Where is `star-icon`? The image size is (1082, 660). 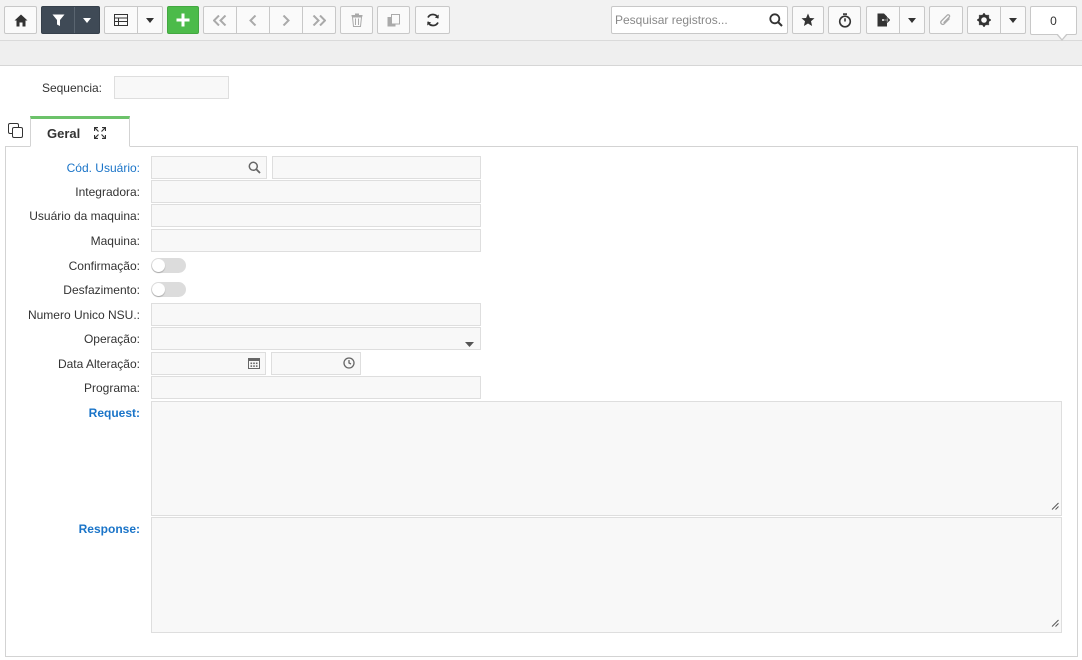
star-icon is located at coordinates (808, 19).